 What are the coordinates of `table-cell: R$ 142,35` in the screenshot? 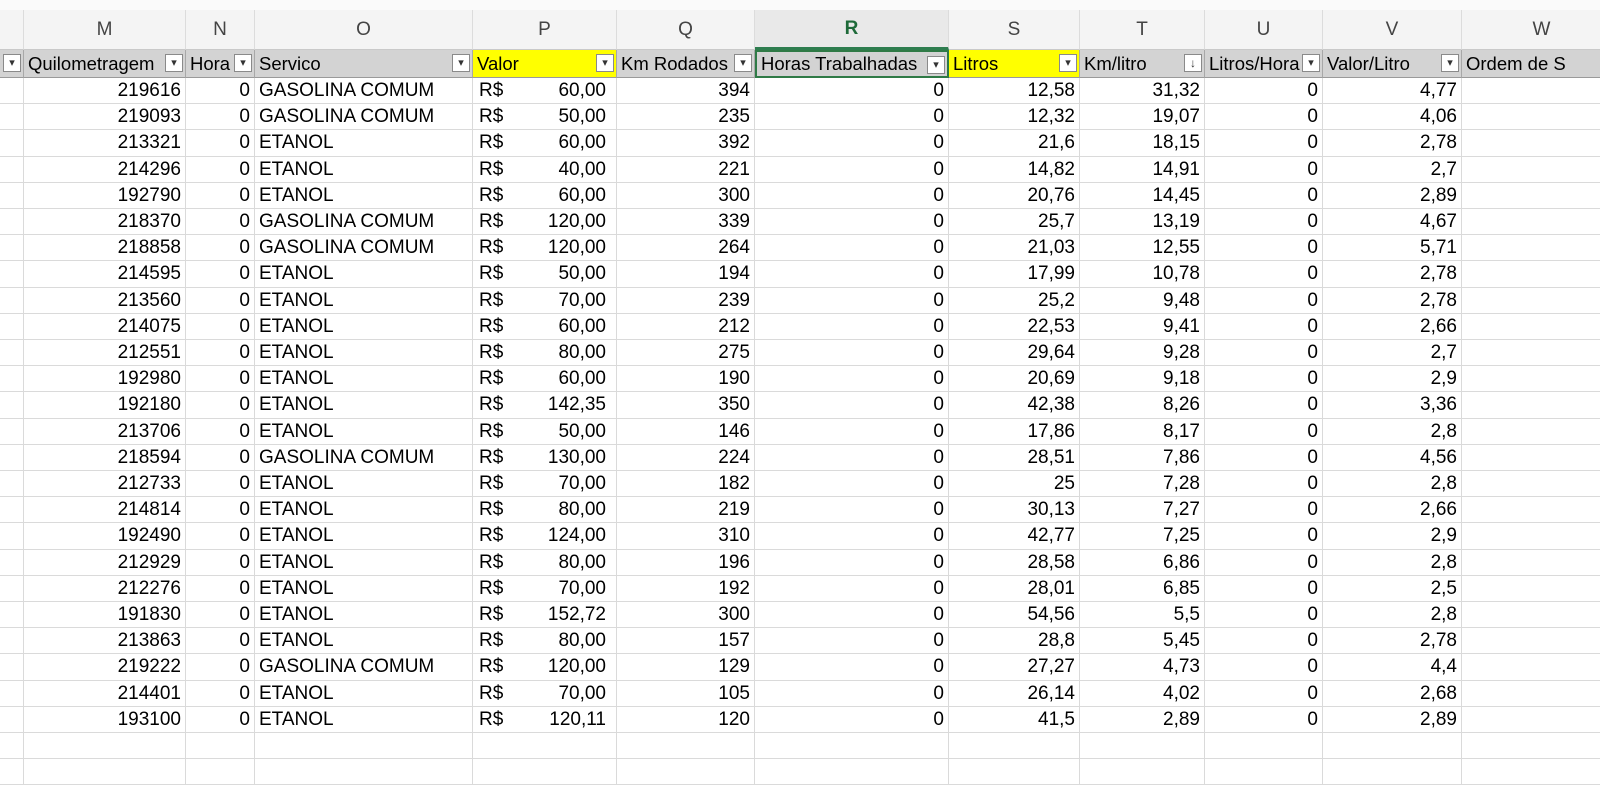 It's located at (545, 405).